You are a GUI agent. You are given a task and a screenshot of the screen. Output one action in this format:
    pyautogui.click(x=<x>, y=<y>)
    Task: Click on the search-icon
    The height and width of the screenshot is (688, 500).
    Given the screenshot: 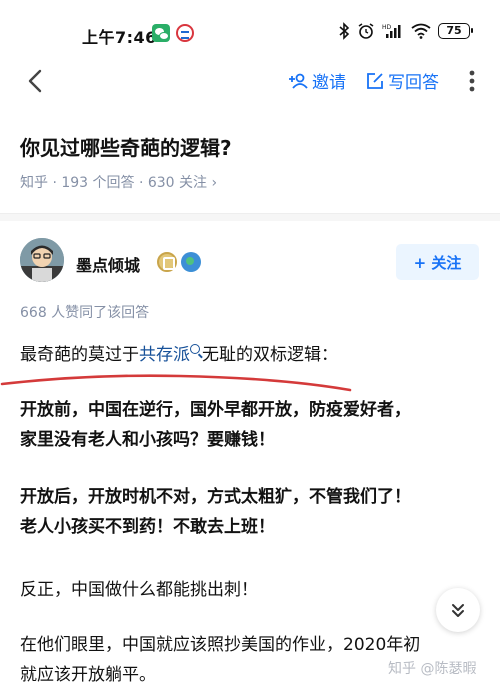 What is the action you would take?
    pyautogui.click(x=195, y=349)
    